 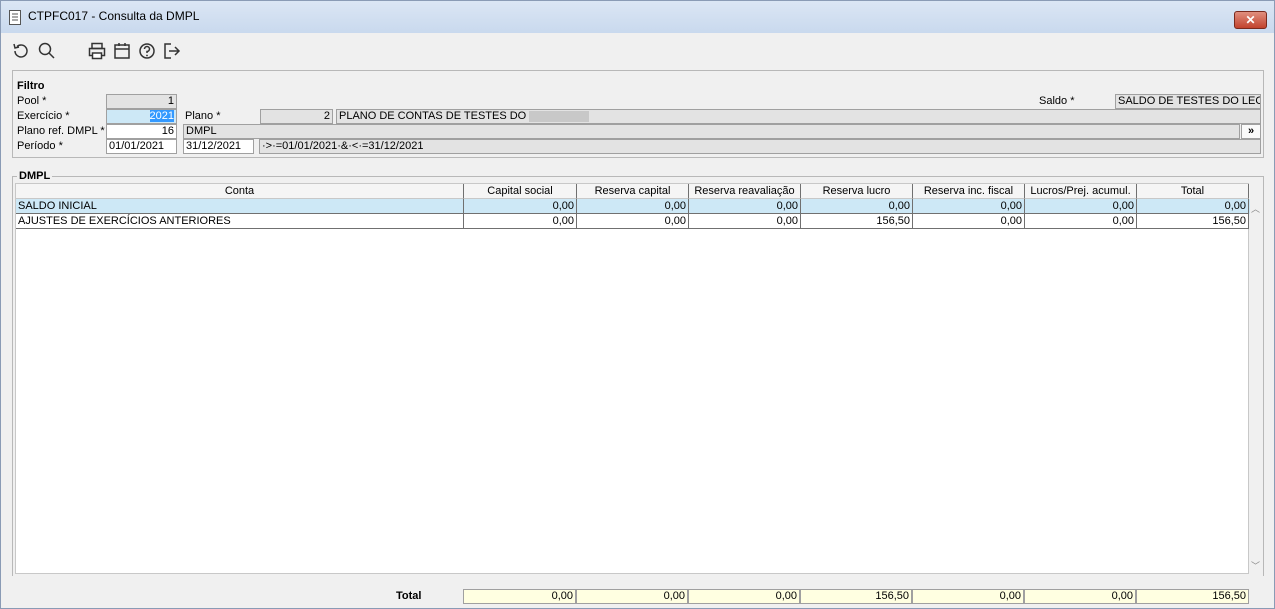 I want to click on col-header-reserva-inc-fiscal: Reserva inc. fiscal, so click(x=969, y=191).